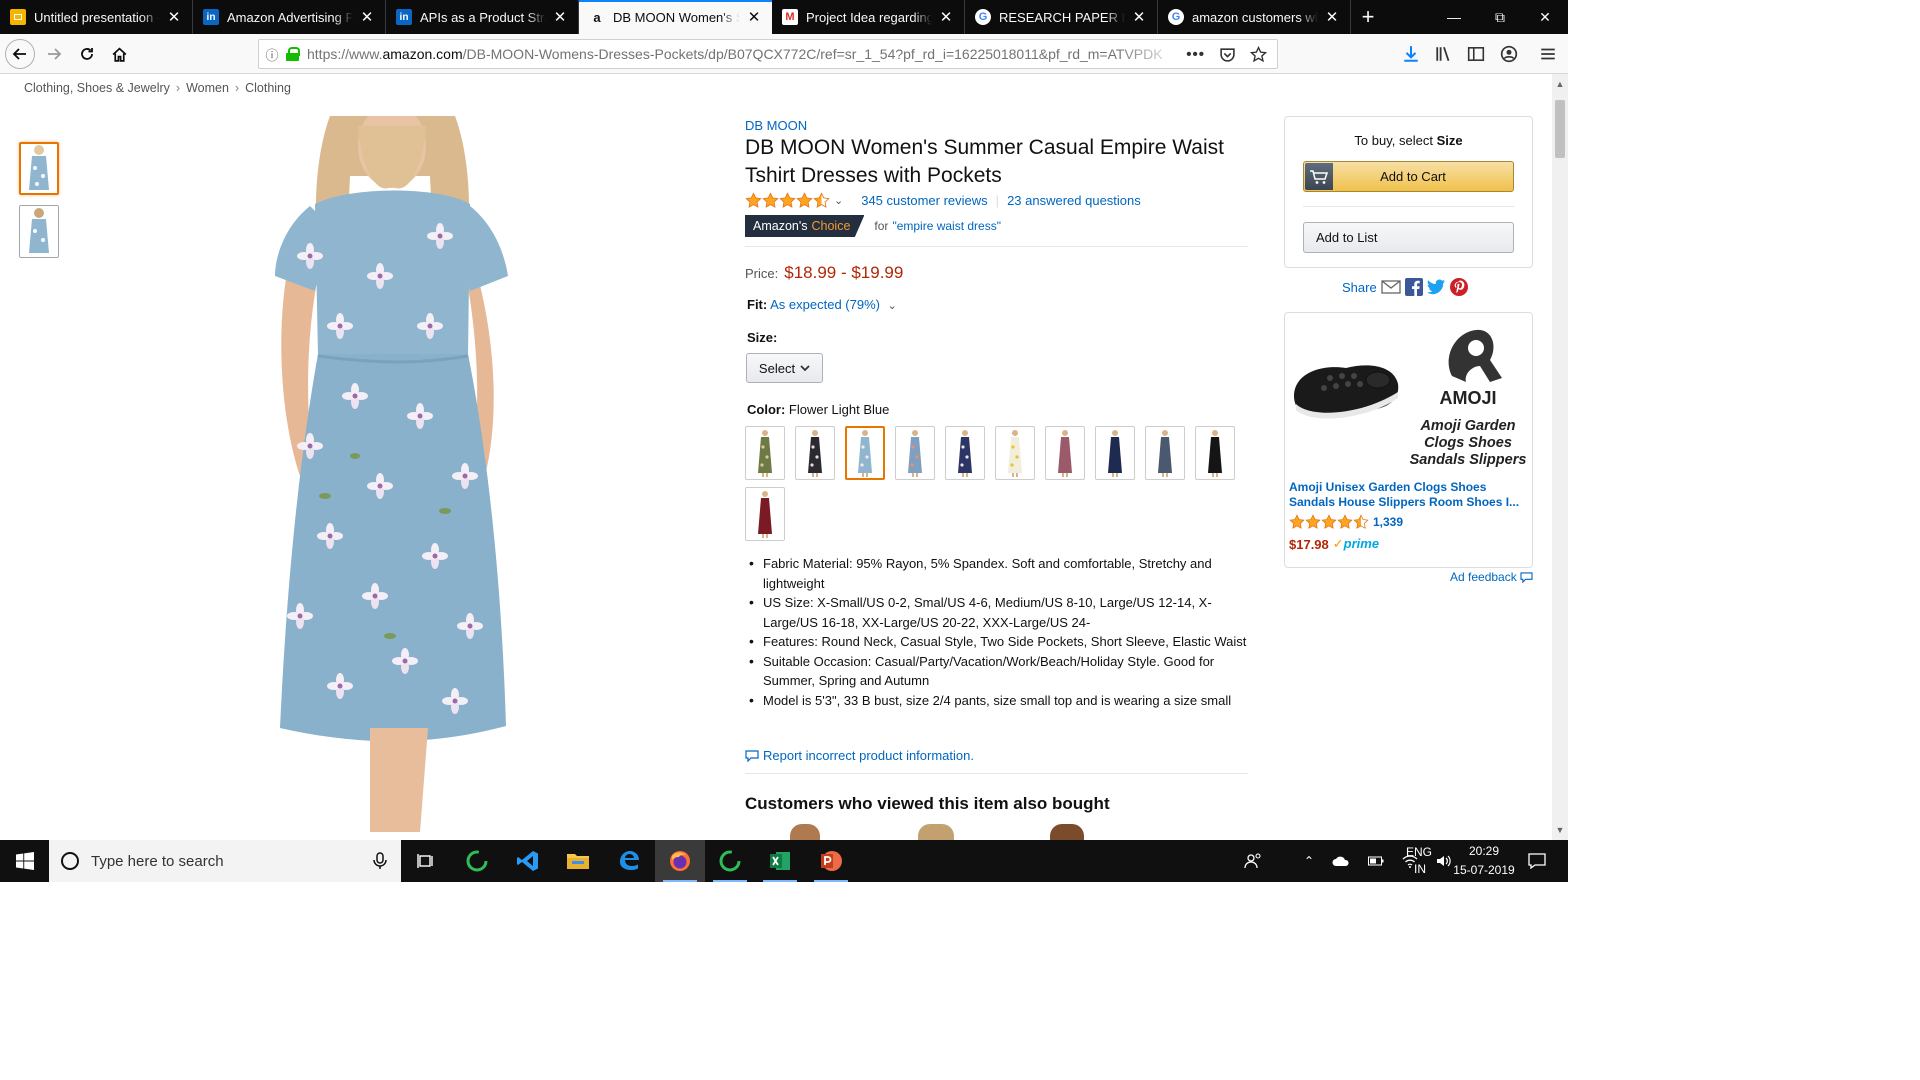 The height and width of the screenshot is (1080, 1920). What do you see at coordinates (629, 861) in the screenshot?
I see `taskbar-edge` at bounding box center [629, 861].